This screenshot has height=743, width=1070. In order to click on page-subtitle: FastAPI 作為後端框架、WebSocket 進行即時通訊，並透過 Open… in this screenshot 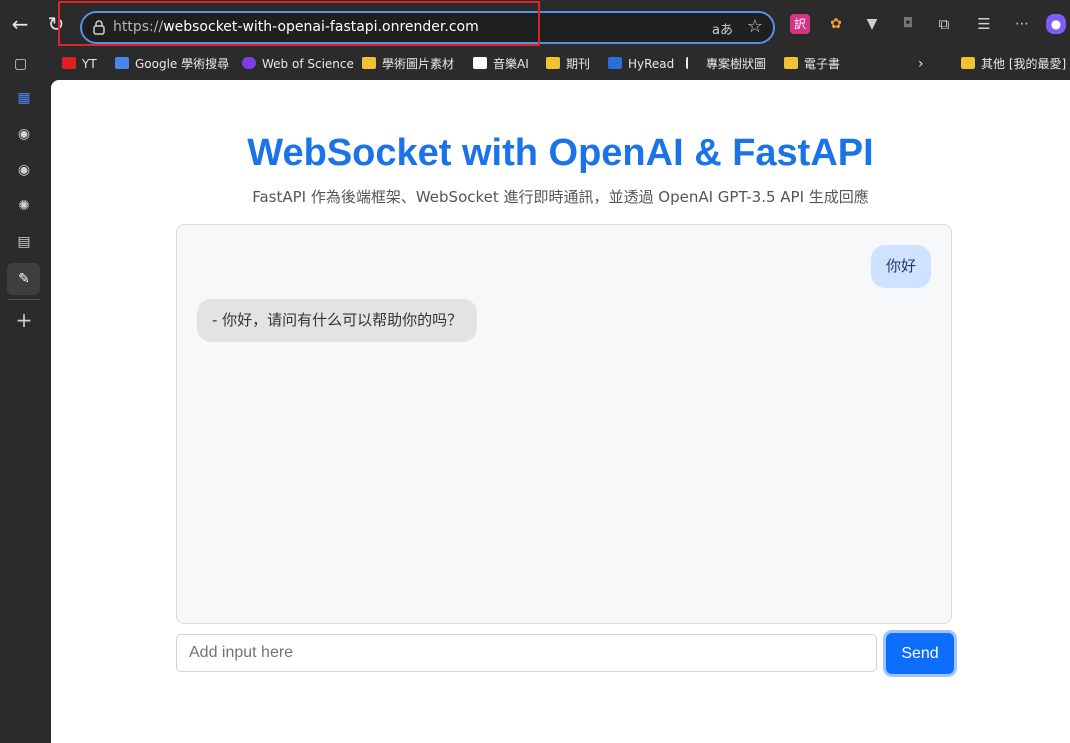, I will do `click(560, 197)`.